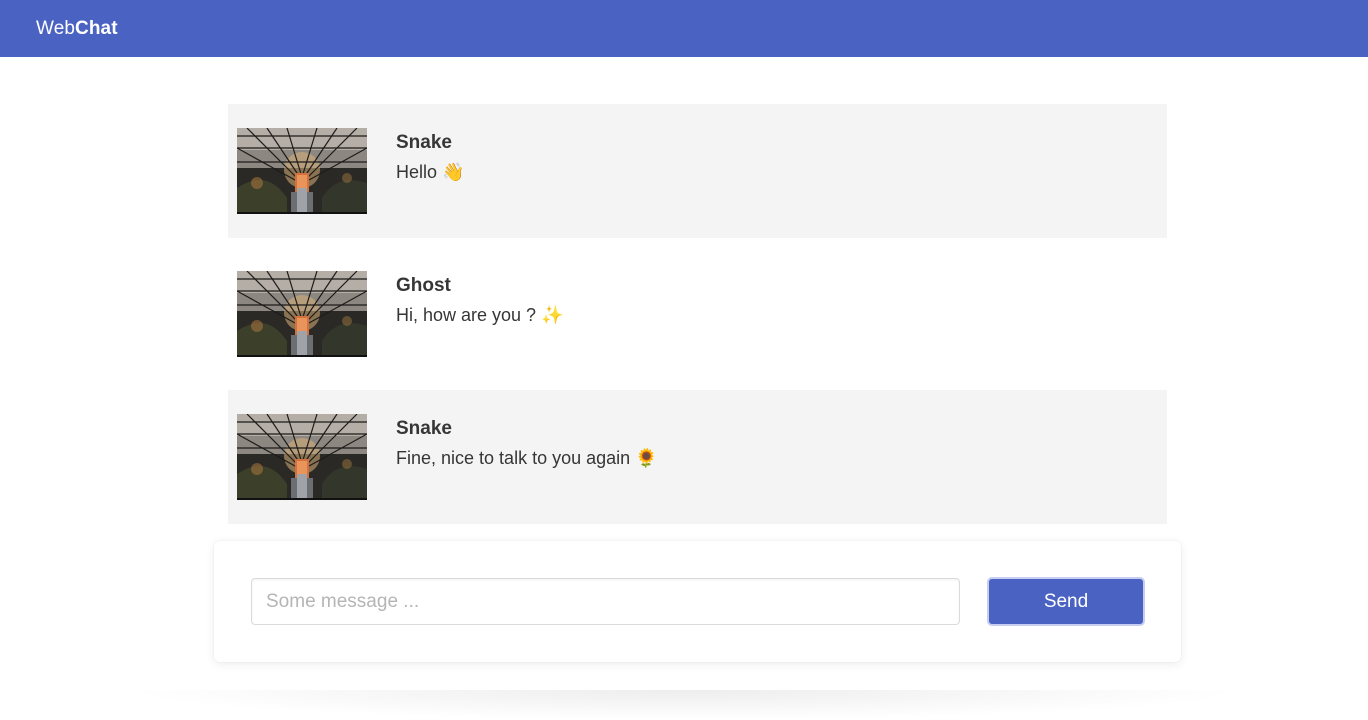 This screenshot has height=720, width=1368. What do you see at coordinates (56, 28) in the screenshot?
I see `brand-light-text: Web` at bounding box center [56, 28].